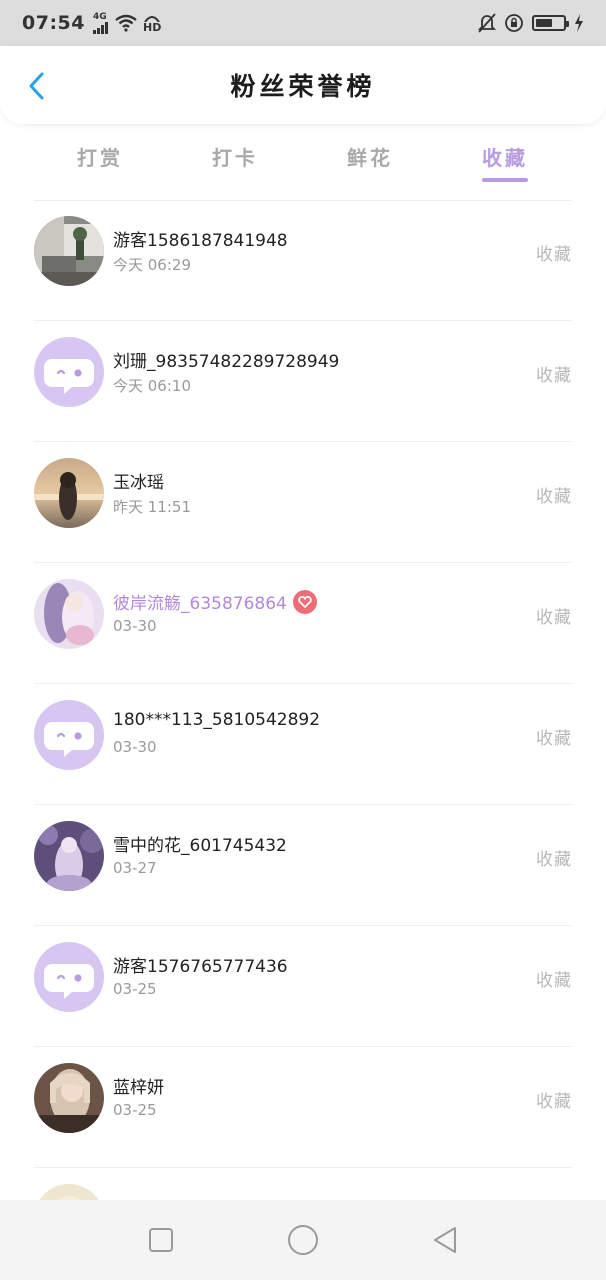 This screenshot has width=606, height=1280. What do you see at coordinates (138, 483) in the screenshot?
I see `fan-name: 玉冰瑶` at bounding box center [138, 483].